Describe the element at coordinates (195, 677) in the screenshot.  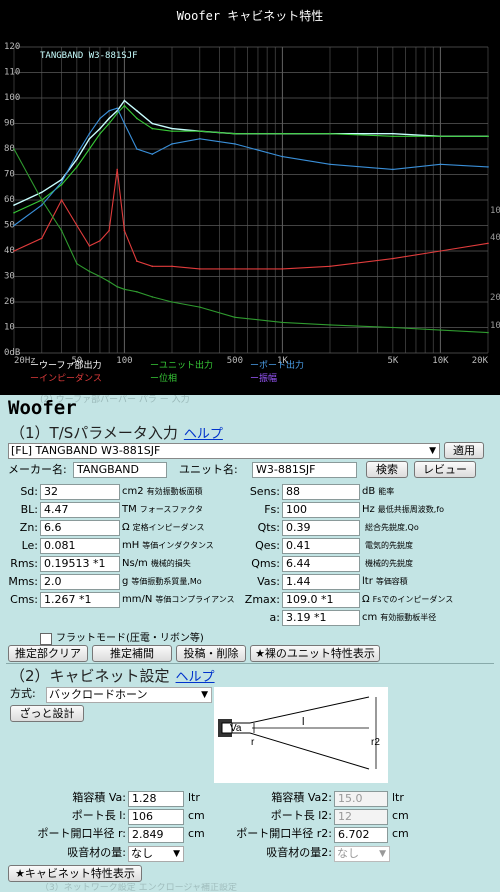
I see `section2-help-link: ヘルプ` at that location.